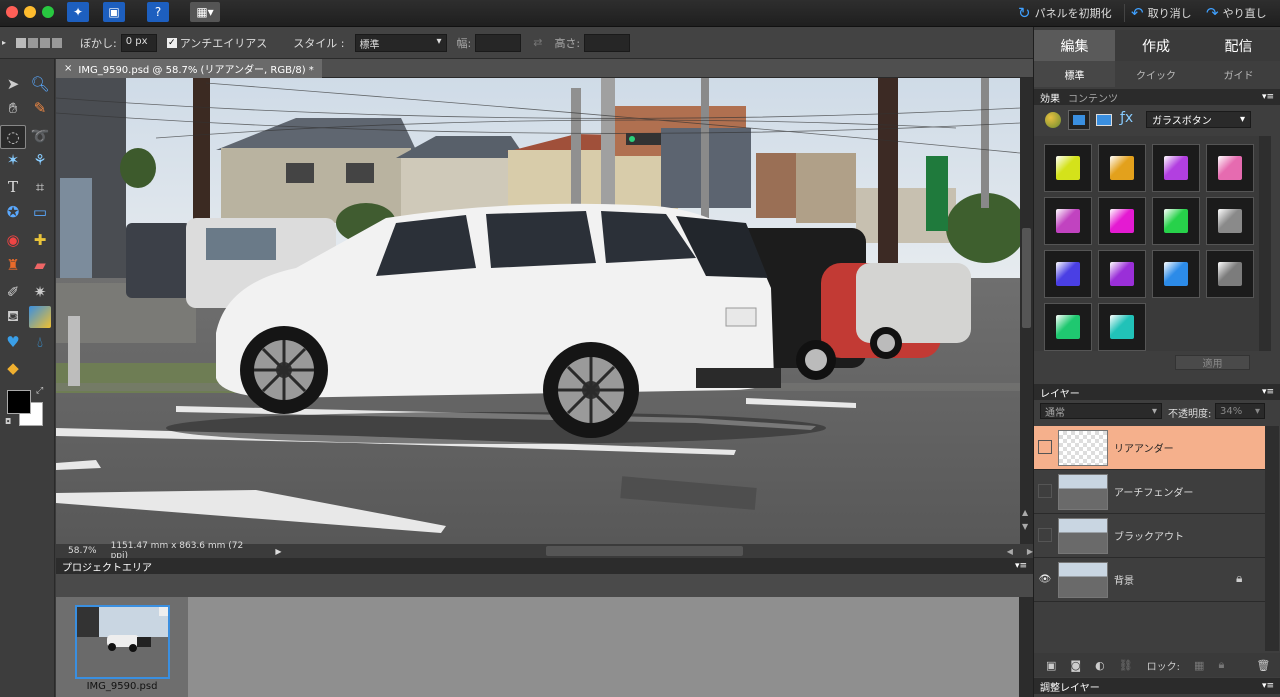  What do you see at coordinates (40, 342) in the screenshot?
I see `blur-tool-icon: 💧︎` at bounding box center [40, 342].